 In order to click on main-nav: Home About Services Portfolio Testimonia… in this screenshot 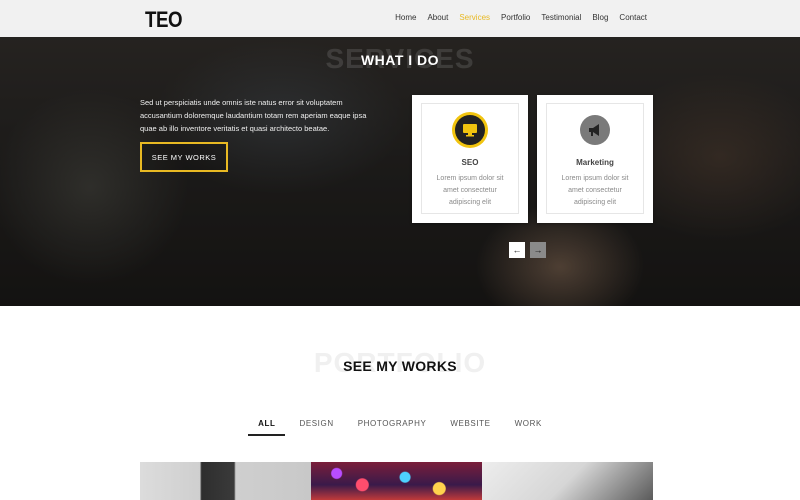, I will do `click(521, 17)`.